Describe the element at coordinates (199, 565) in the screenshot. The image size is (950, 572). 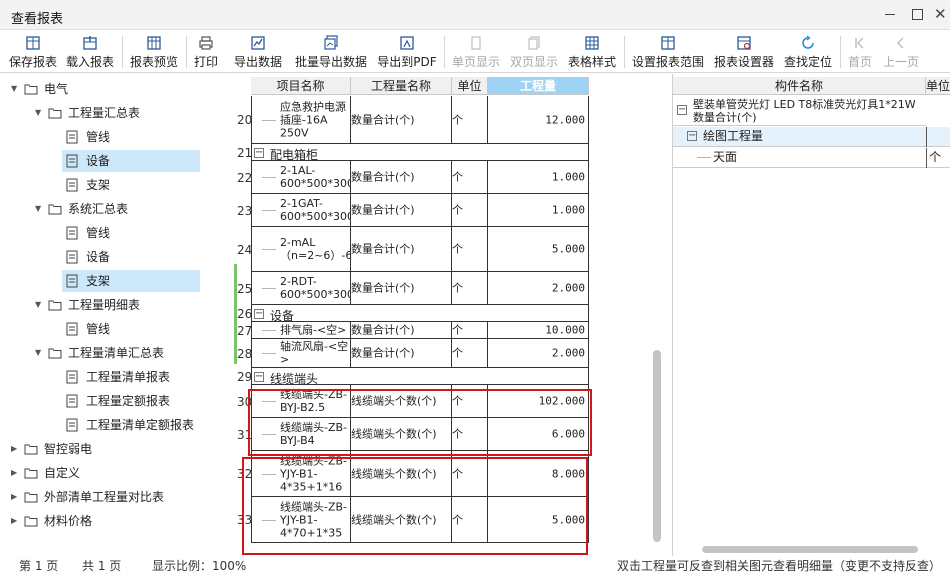
I see `zoom-level-text: 显示比例：100%` at that location.